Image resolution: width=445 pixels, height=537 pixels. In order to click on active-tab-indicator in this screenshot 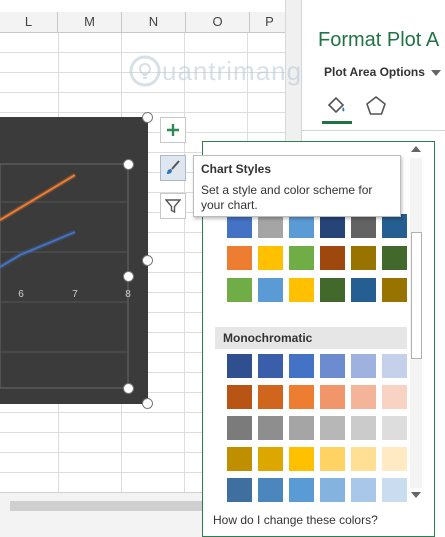, I will do `click(337, 122)`.